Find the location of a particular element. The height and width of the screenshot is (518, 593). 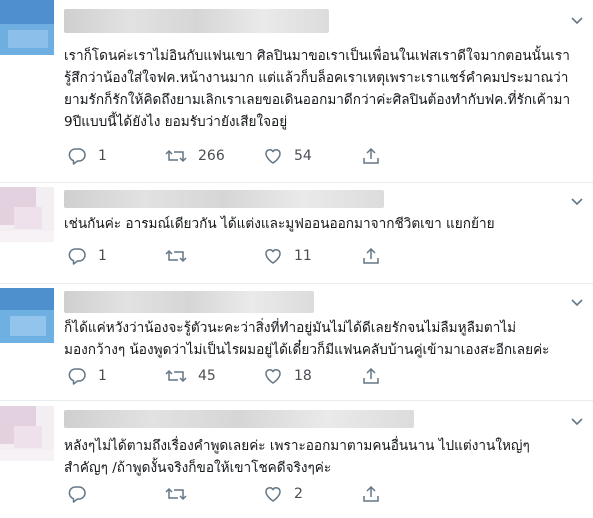

tweet-actions: 2 is located at coordinates (324, 494).